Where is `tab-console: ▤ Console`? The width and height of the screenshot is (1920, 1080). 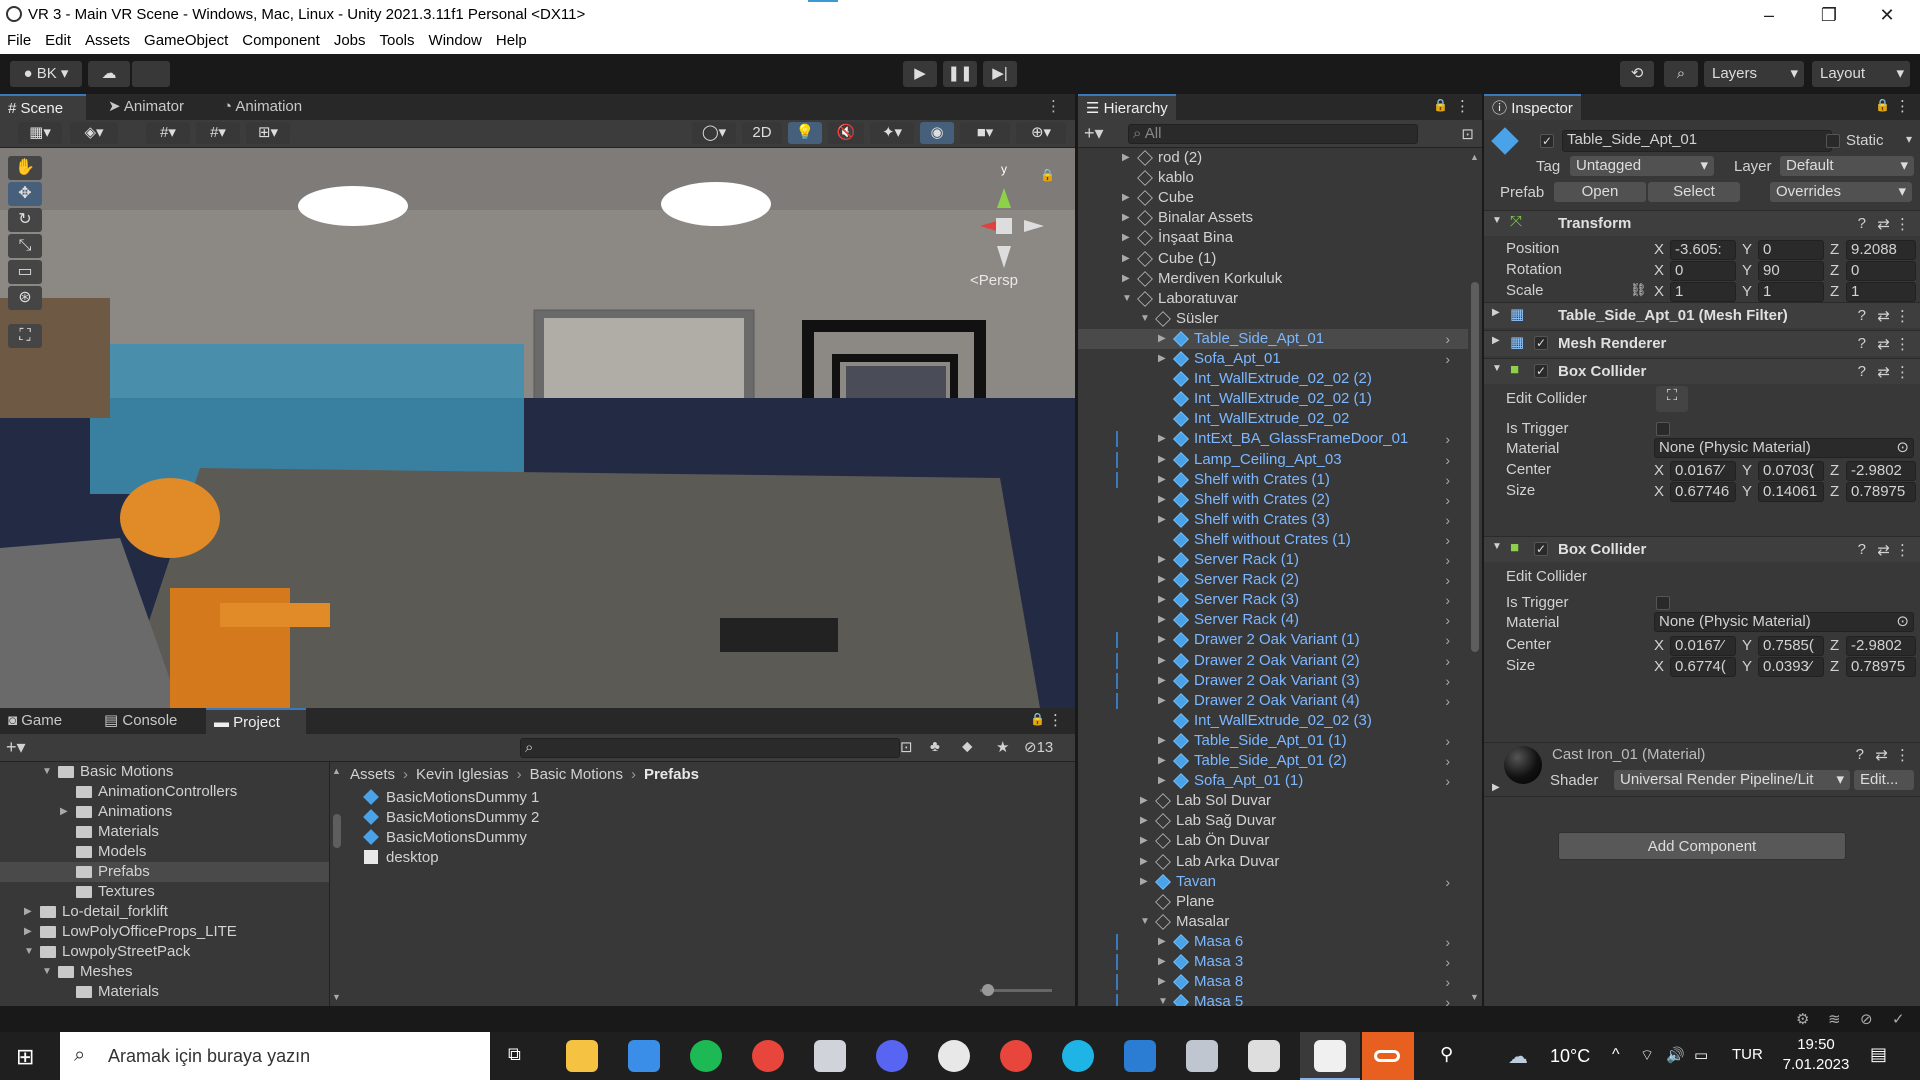 tab-console: ▤ Console is located at coordinates (140, 721).